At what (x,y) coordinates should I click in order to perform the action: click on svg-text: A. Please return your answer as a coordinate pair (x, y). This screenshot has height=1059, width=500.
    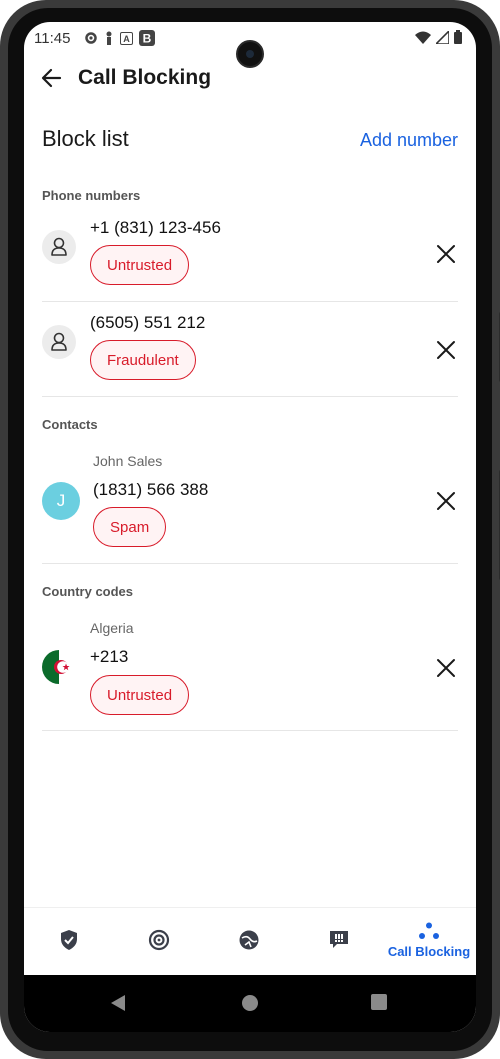
    Looking at the image, I should click on (126, 39).